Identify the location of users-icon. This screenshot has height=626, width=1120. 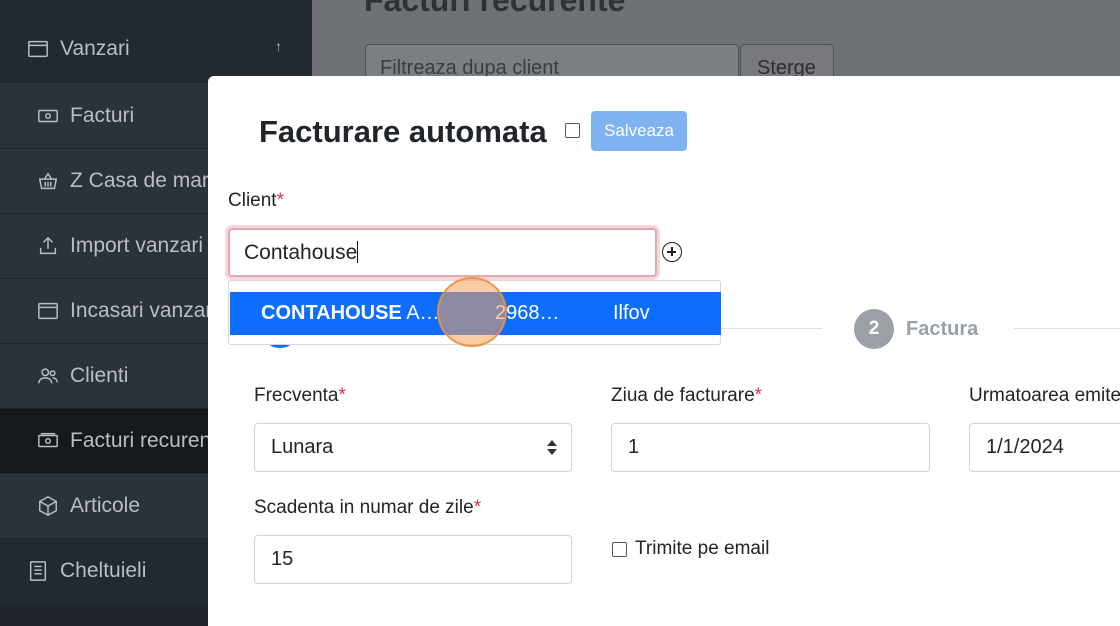
(48, 376).